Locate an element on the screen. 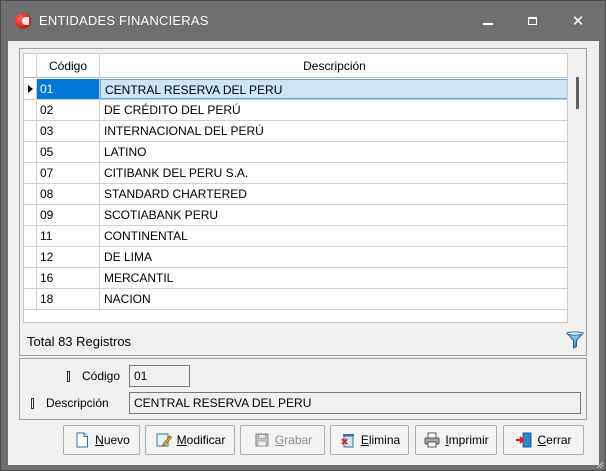 The width and height of the screenshot is (606, 471). row-pointer-icon is located at coordinates (30, 89).